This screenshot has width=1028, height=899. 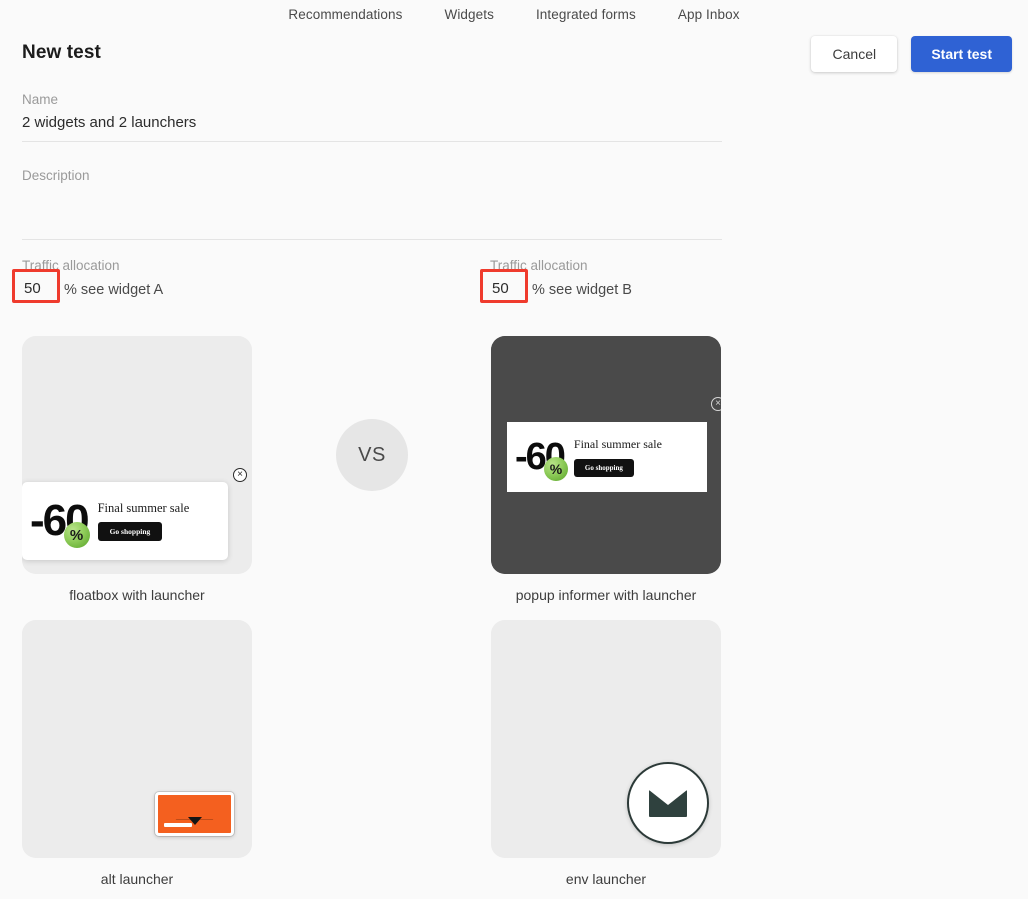 I want to click on alt-launcher-envelope-icon, so click(x=194, y=814).